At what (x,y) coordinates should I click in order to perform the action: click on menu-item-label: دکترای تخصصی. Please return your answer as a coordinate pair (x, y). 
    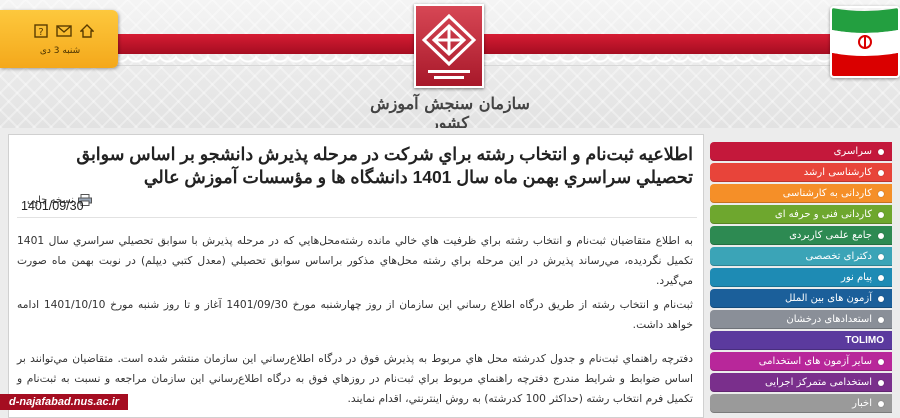
    Looking at the image, I should click on (838, 256).